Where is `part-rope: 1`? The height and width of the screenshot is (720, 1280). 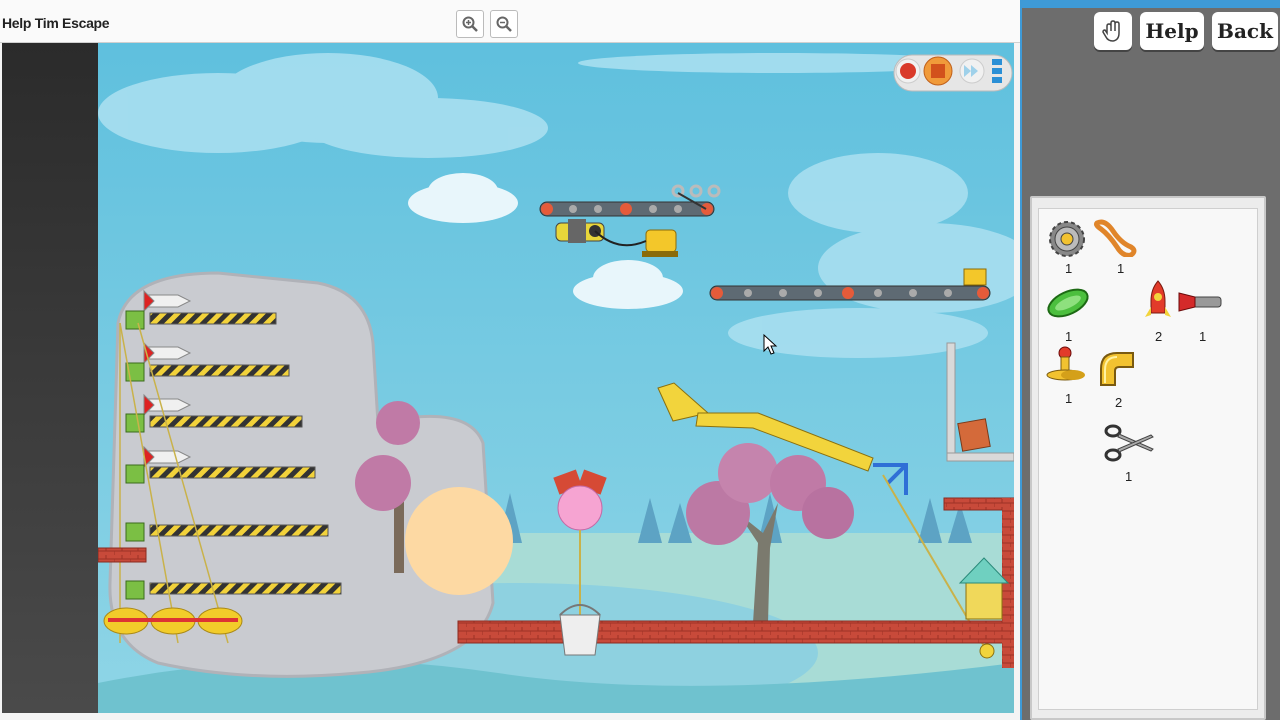 part-rope: 1 is located at coordinates (1121, 246).